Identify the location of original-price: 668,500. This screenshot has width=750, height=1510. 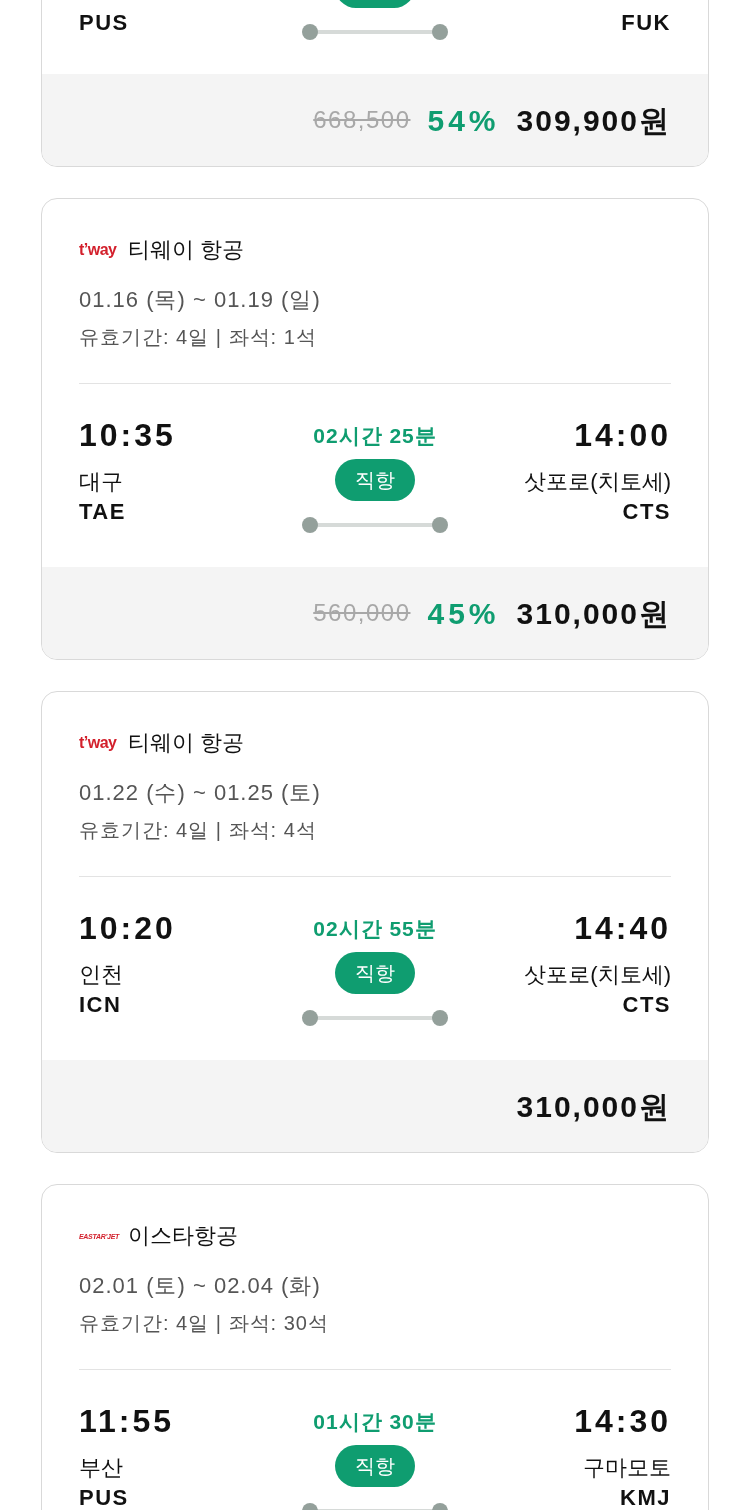
(362, 120).